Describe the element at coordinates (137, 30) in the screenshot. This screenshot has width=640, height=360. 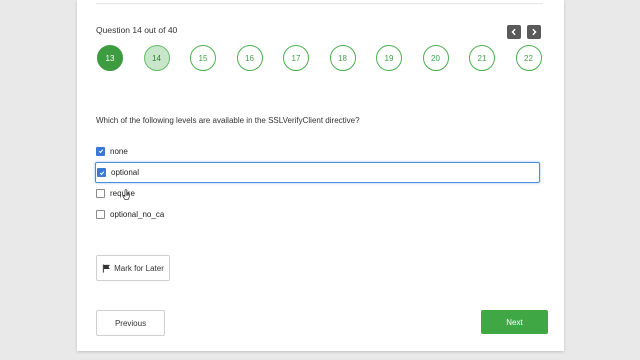
I see `question-counter: Question 14 out of 40` at that location.